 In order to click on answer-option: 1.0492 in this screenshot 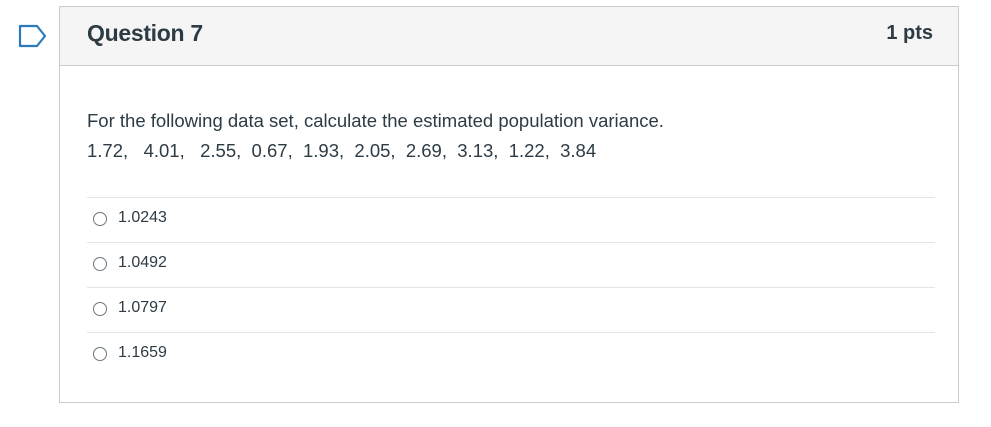, I will do `click(511, 265)`.